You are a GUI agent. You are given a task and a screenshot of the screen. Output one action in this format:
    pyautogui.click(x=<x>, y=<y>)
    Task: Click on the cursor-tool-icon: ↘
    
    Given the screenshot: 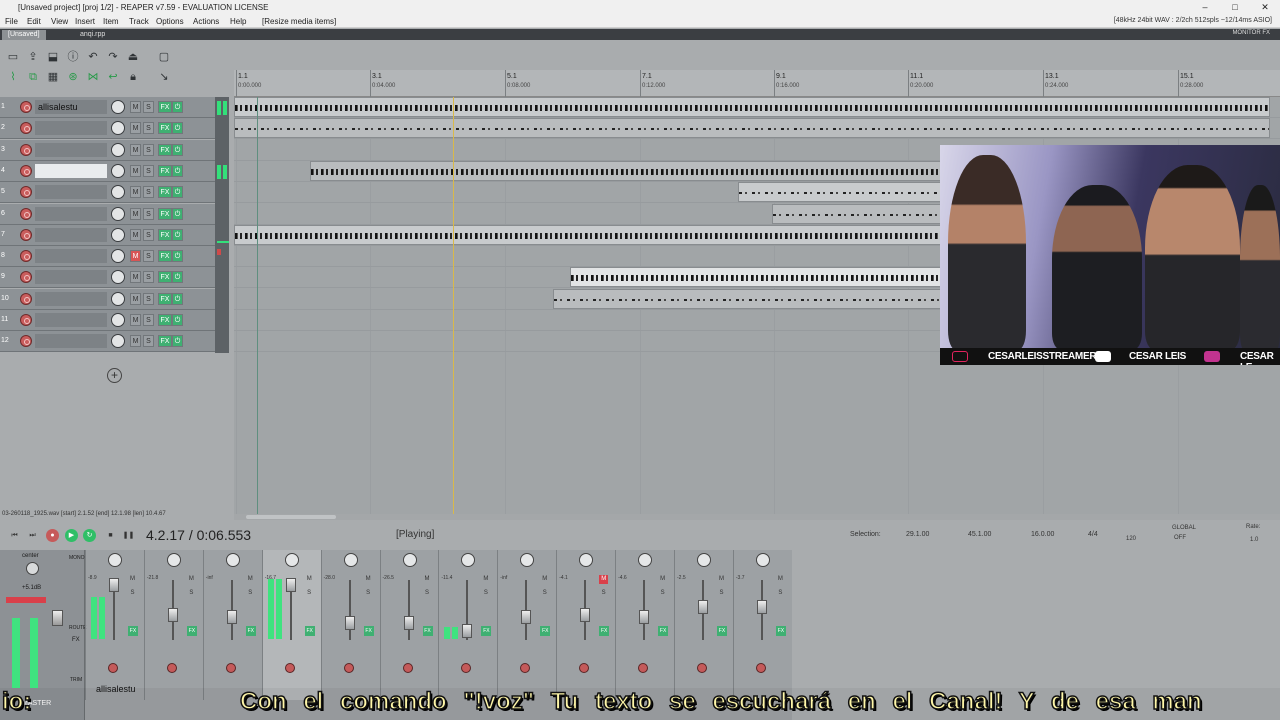 What is the action you would take?
    pyautogui.click(x=164, y=77)
    